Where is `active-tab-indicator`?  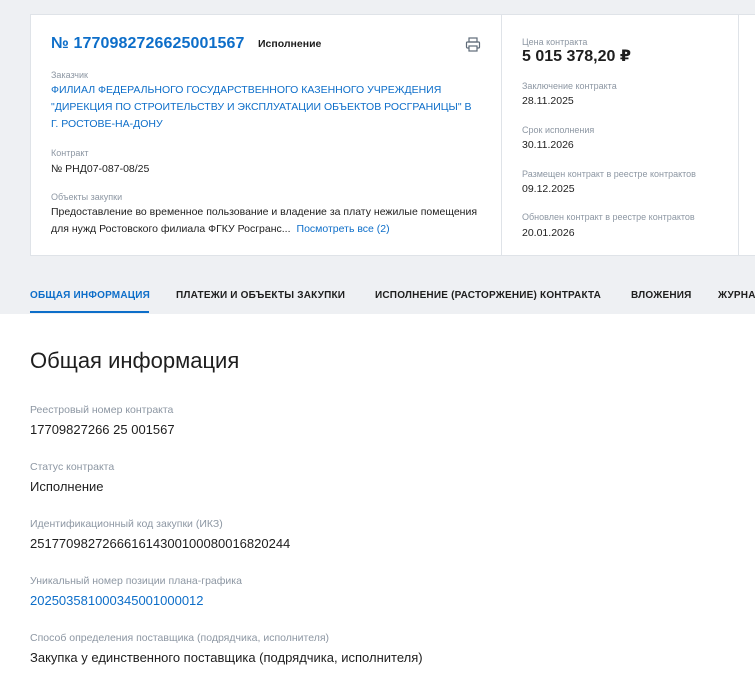 active-tab-indicator is located at coordinates (89, 312).